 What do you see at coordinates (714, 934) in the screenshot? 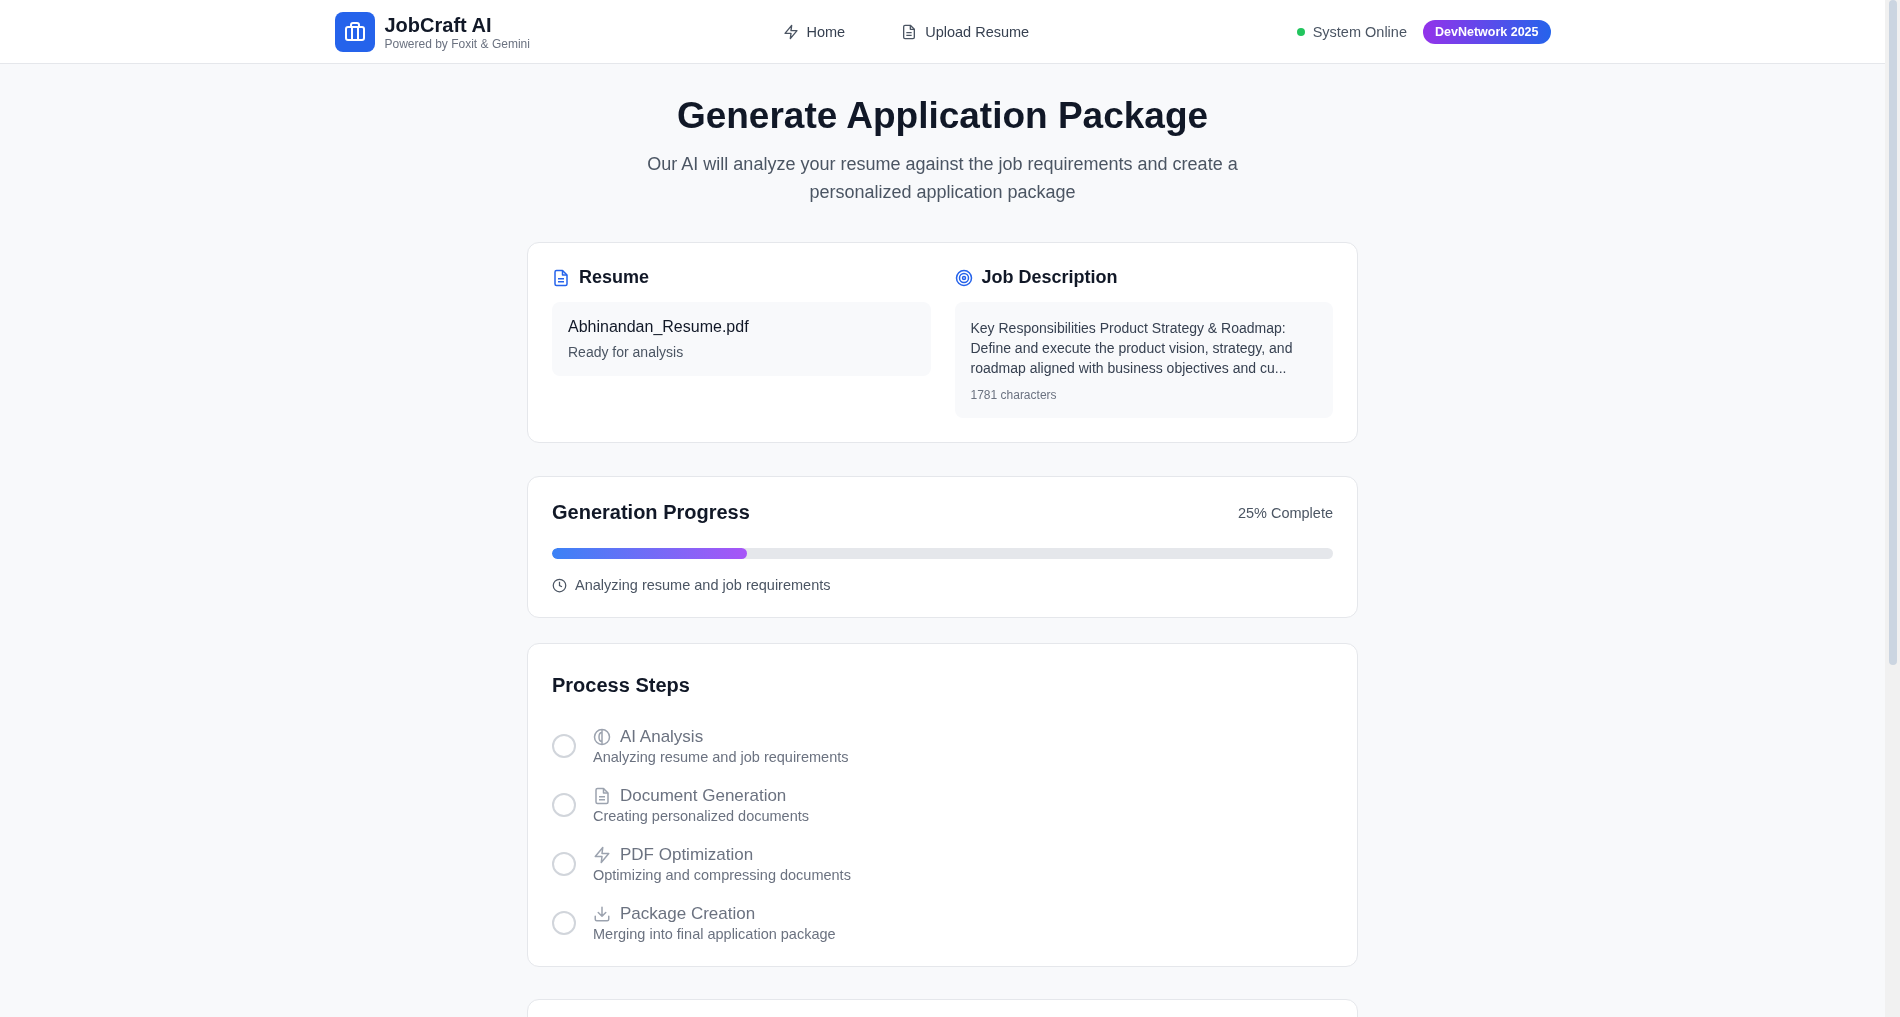
I see `step-description: Merging into final application package` at bounding box center [714, 934].